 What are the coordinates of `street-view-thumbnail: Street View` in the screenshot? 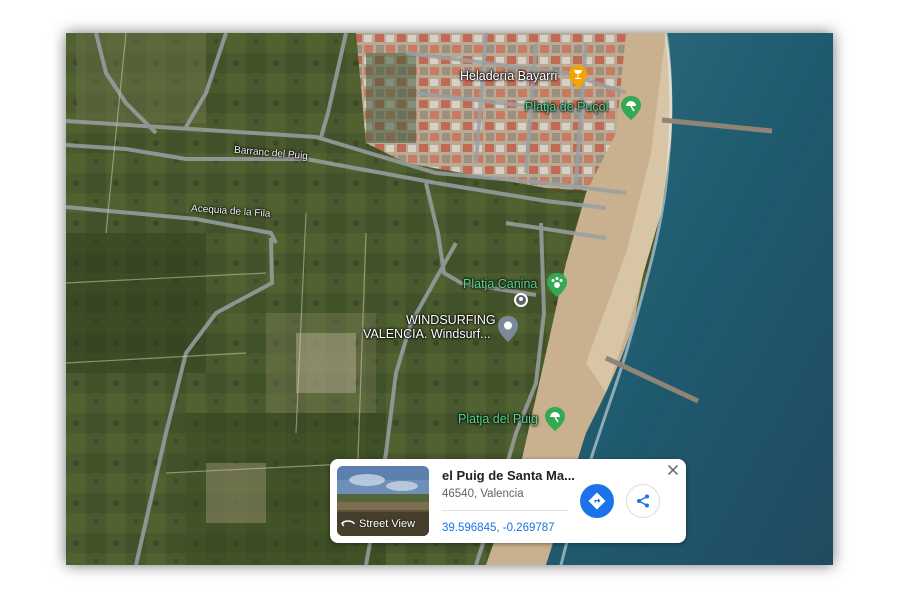 It's located at (383, 501).